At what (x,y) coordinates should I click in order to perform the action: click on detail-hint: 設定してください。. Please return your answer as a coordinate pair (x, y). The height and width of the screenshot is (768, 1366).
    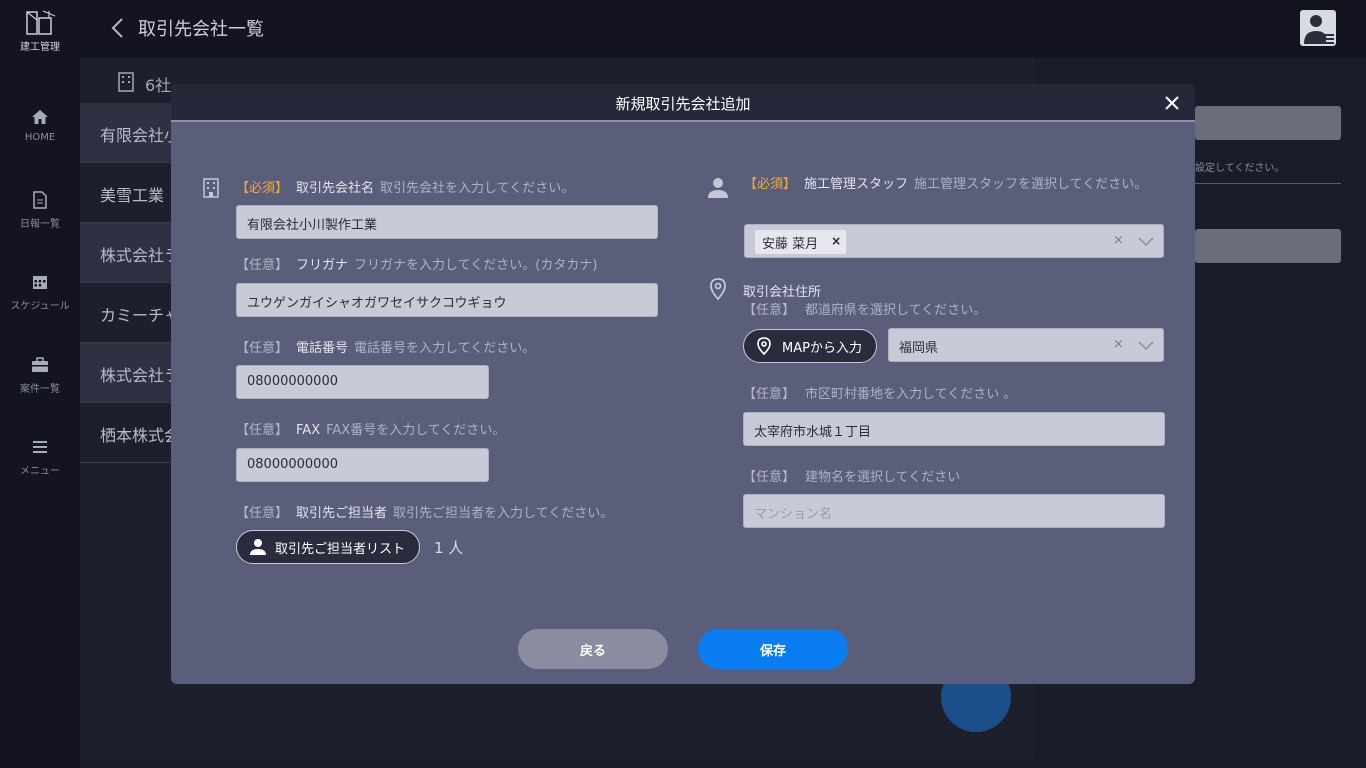
    Looking at the image, I should click on (1240, 168).